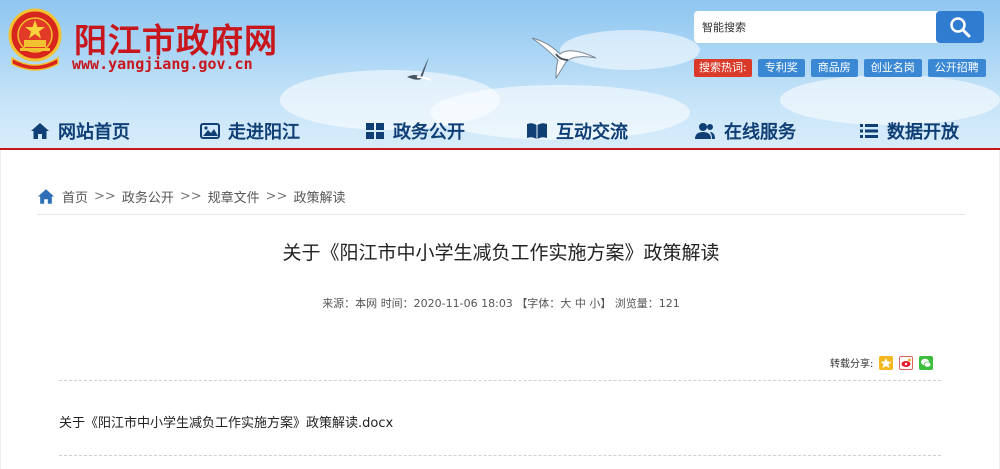  I want to click on font-size-open: 【字体：, so click(538, 303).